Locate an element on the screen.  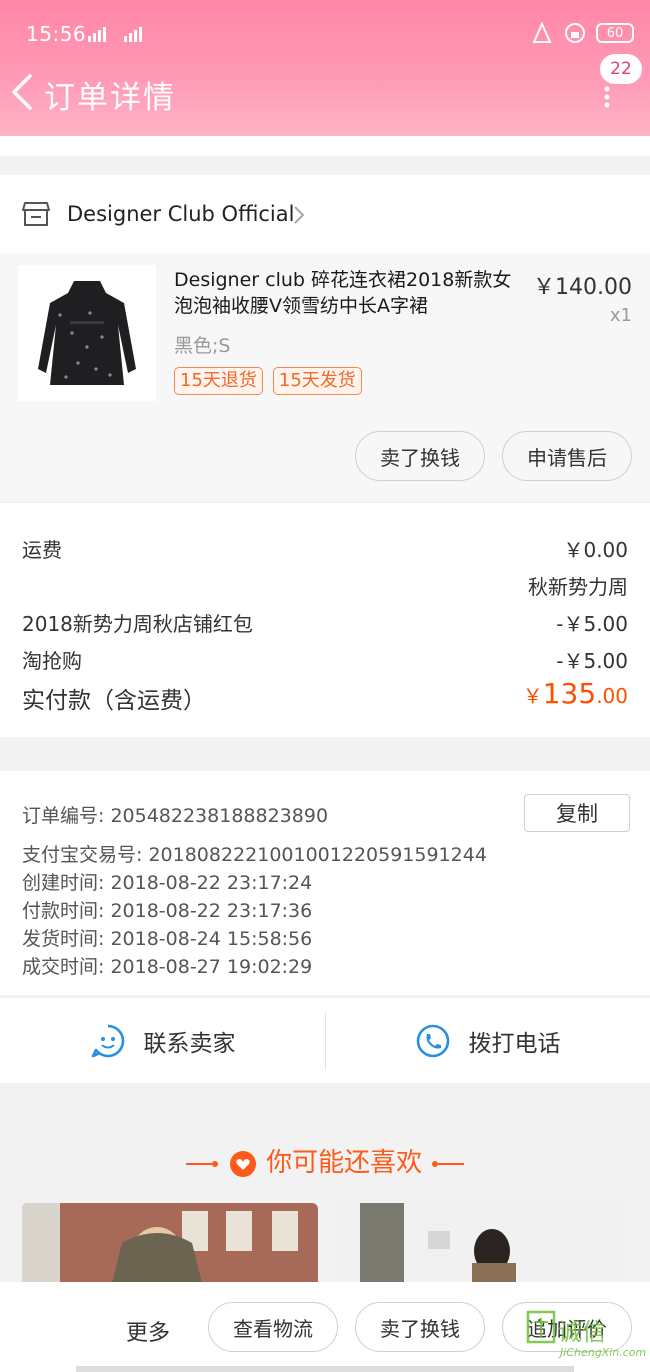
app-header: 15:56 60 订单详情 22 is located at coordinates (325, 68).